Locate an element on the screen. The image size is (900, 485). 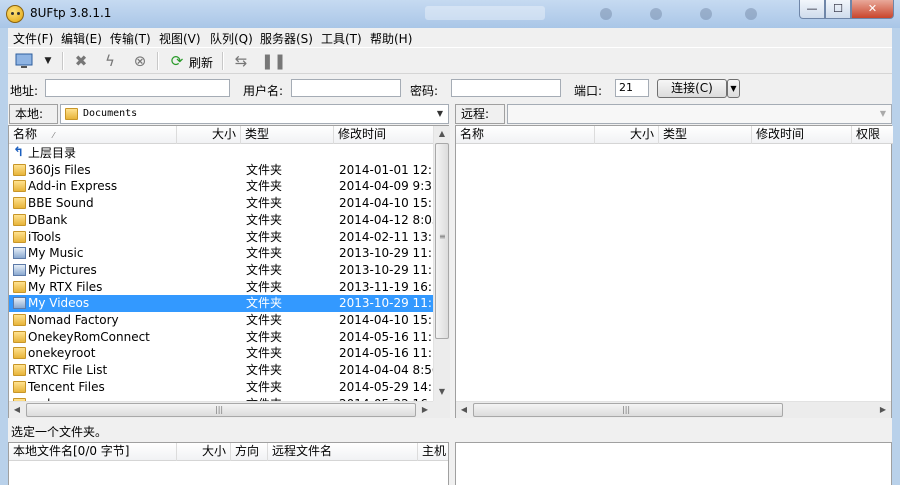
table-row: RTXC File List 文件夹 2014-04-04 8:56 is located at coordinates (221, 370).